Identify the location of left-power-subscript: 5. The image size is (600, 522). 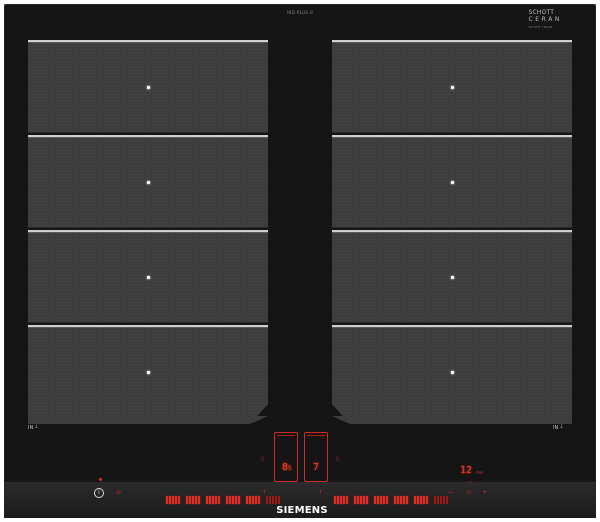
(290, 468).